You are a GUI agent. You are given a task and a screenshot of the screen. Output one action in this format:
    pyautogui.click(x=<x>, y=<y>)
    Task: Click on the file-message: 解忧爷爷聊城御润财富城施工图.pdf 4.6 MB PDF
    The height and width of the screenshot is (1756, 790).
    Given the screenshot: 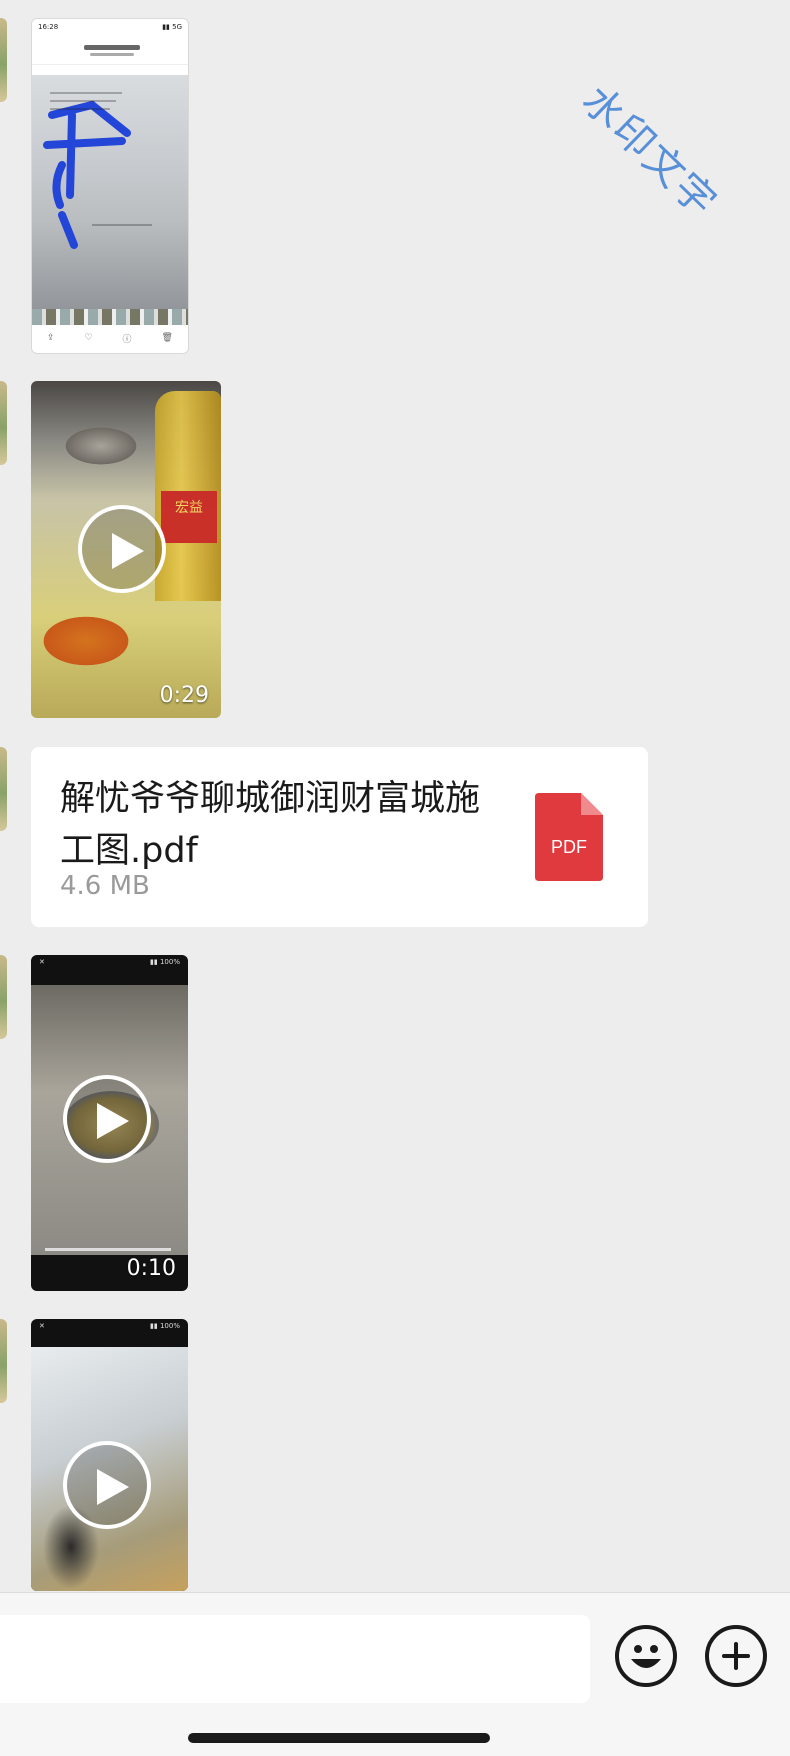 What is the action you would take?
    pyautogui.click(x=339, y=837)
    